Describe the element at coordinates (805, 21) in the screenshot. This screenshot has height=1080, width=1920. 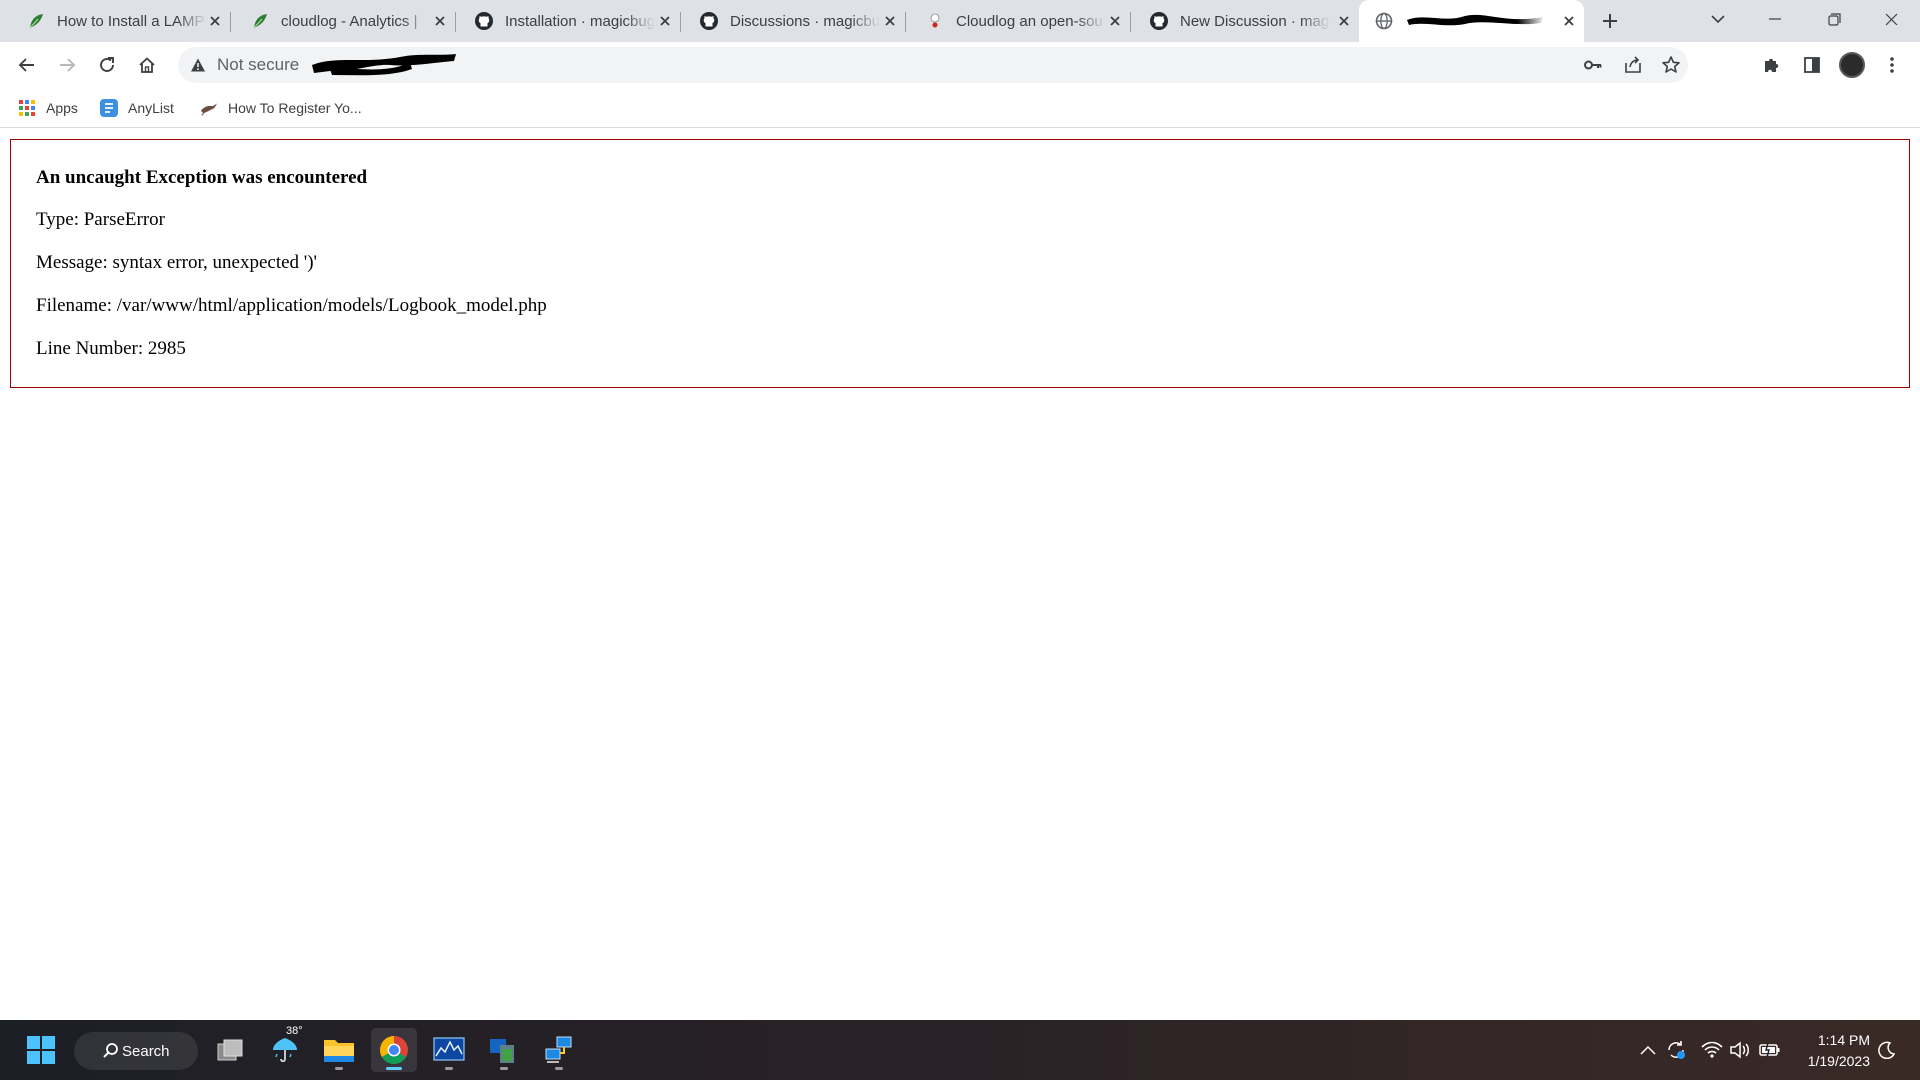
I see `tab-title: Discussions · magicbug` at that location.